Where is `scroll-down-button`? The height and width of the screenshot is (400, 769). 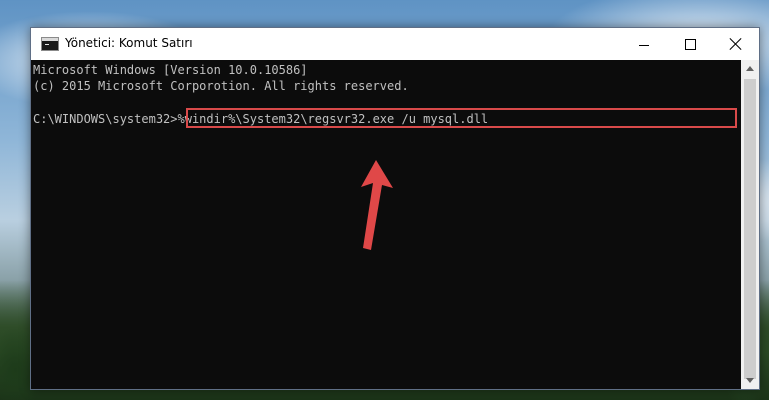
scroll-down-button is located at coordinates (750, 380).